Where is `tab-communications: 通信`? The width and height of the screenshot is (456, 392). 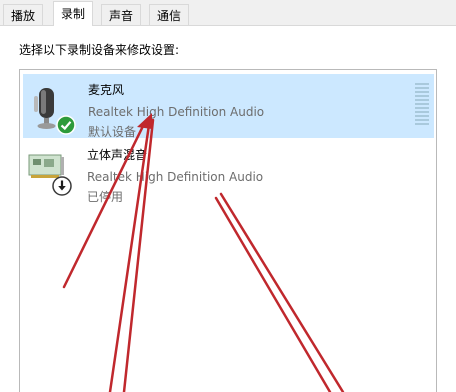
tab-communications: 通信 is located at coordinates (169, 14).